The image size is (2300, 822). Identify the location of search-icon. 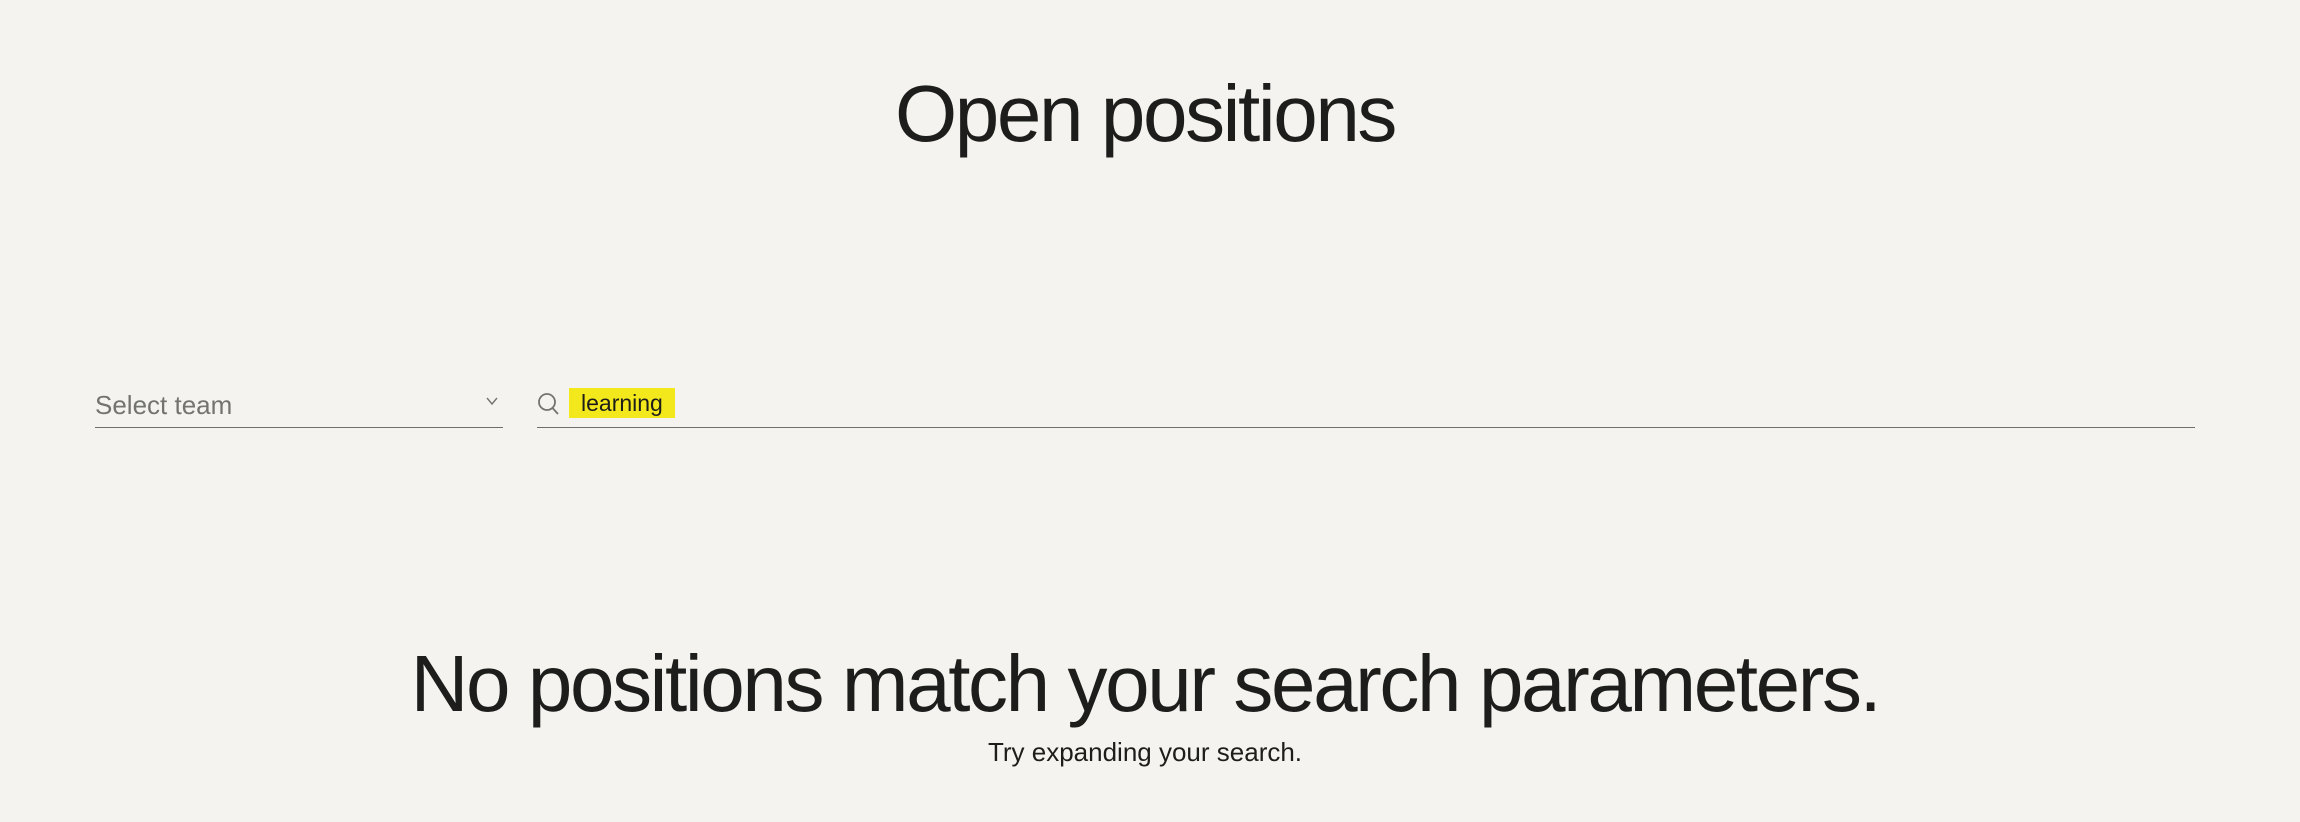
(549, 405).